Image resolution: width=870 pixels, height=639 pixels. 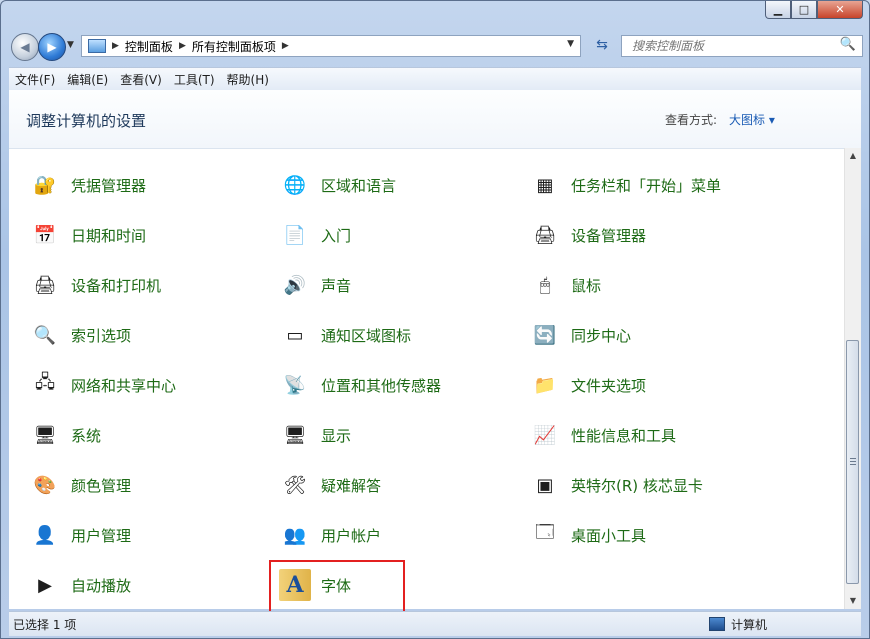 What do you see at coordinates (35, 79) in the screenshot?
I see `menu-file: 文件(F)` at bounding box center [35, 79].